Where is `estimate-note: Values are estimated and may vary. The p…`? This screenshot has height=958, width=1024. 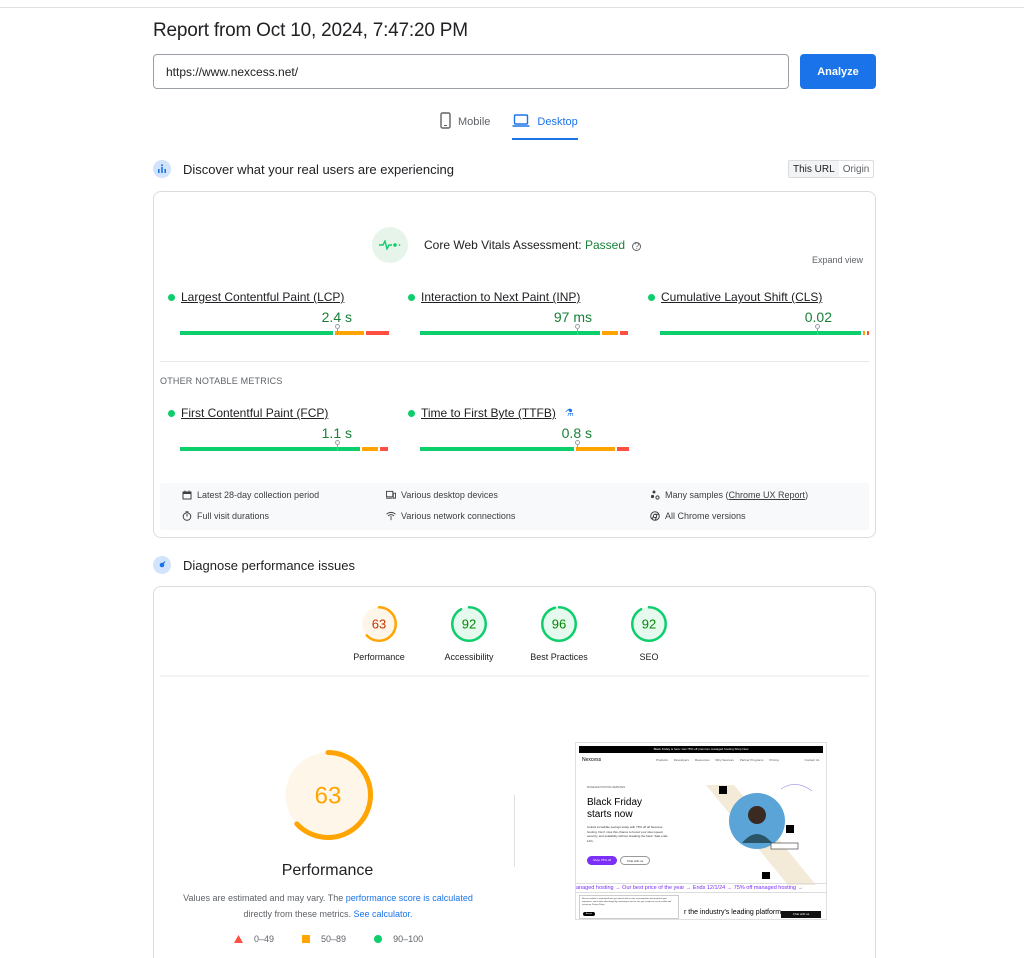 estimate-note: Values are estimated and may vary. The p… is located at coordinates (328, 906).